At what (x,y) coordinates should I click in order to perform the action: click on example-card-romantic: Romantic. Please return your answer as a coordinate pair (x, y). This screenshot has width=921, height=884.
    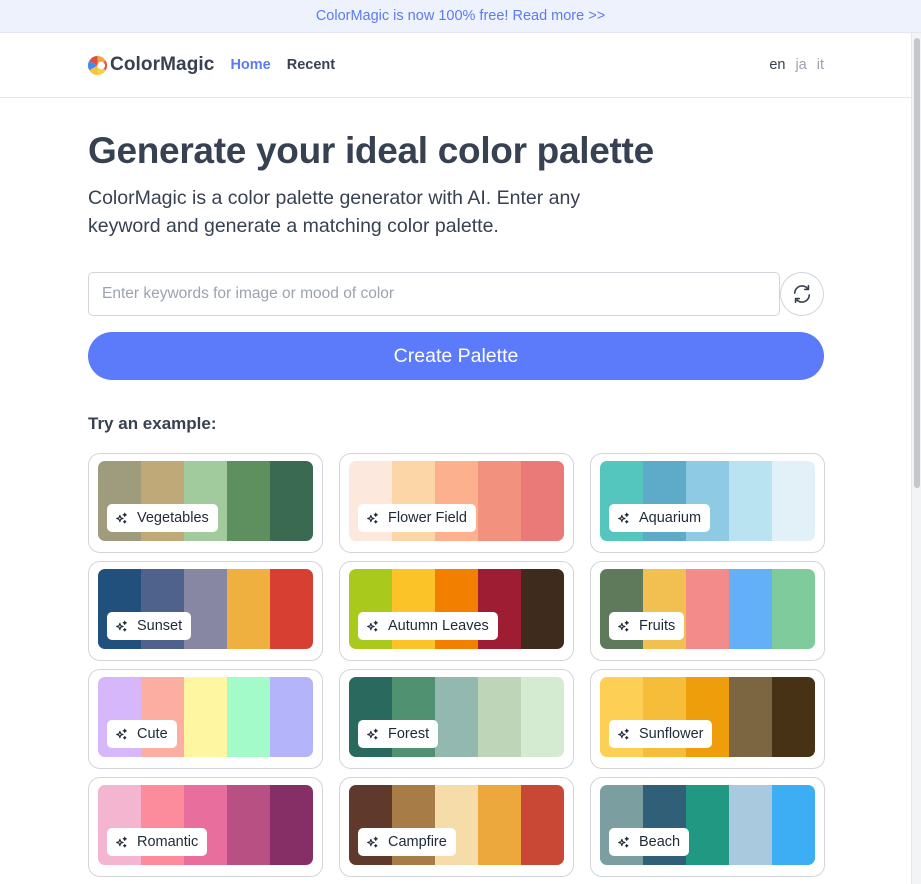
    Looking at the image, I should click on (205, 827).